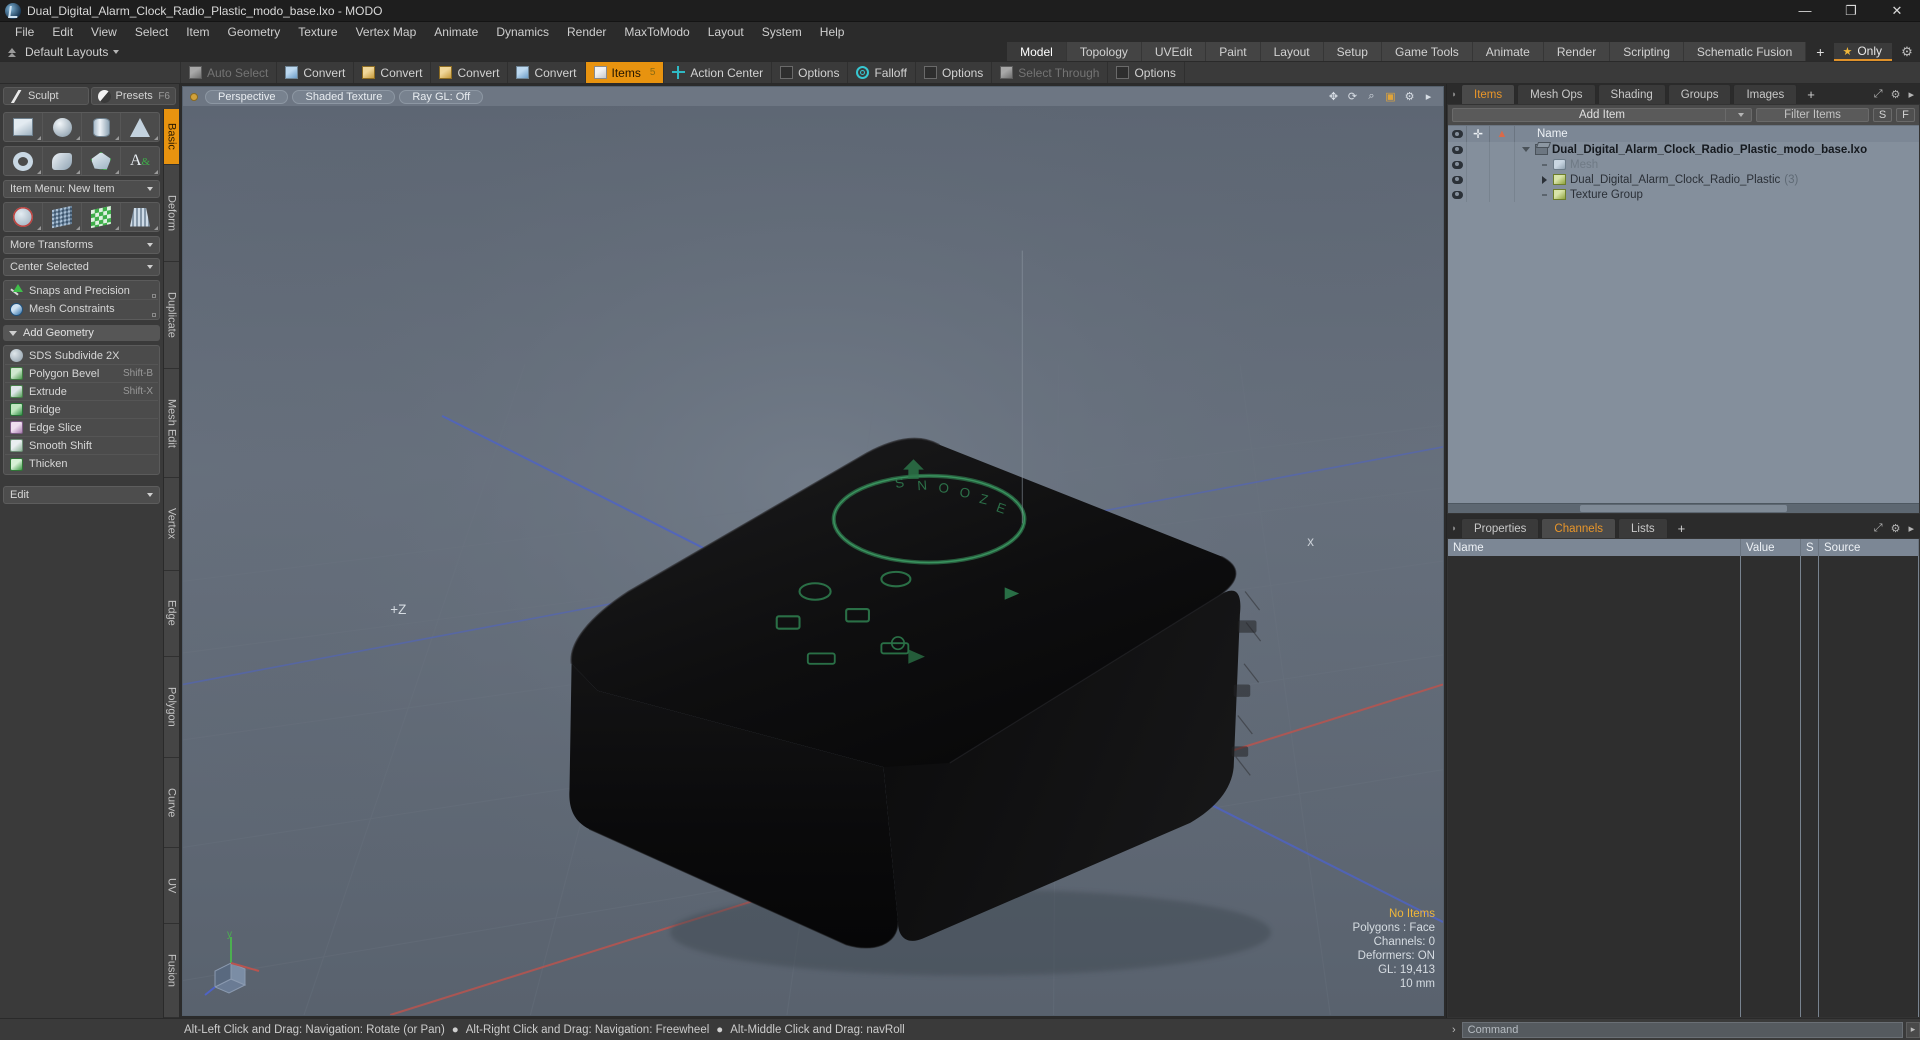  Describe the element at coordinates (1602, 115) in the screenshot. I see `add-item-button: Add Item` at that location.